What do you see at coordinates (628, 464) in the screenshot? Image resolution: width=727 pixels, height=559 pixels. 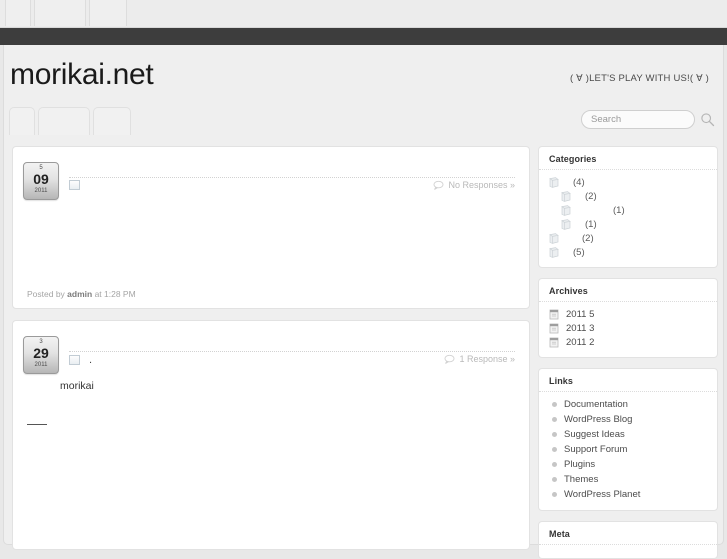 I see `link-item: Plugins` at bounding box center [628, 464].